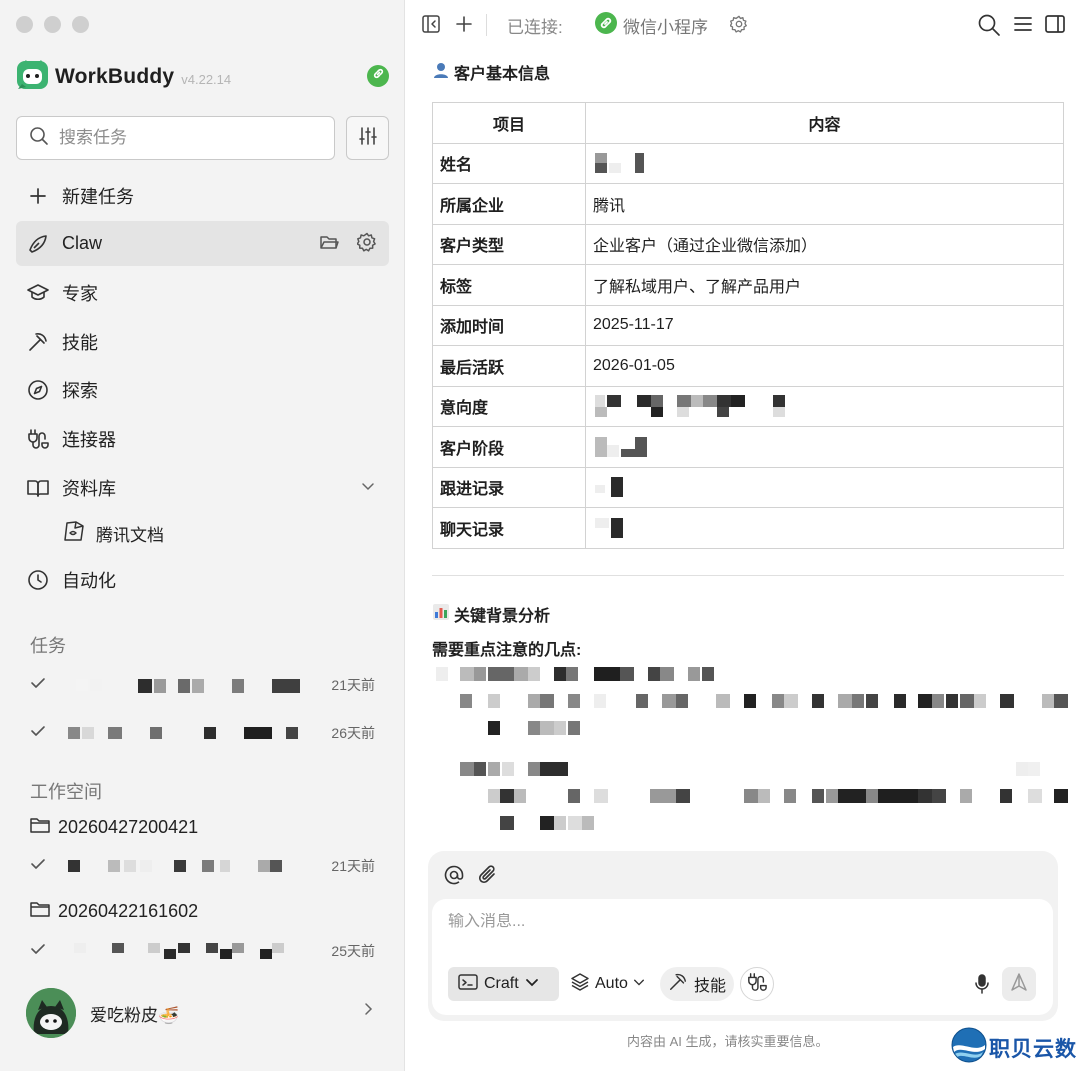 The width and height of the screenshot is (1080, 1071). What do you see at coordinates (989, 27) in the screenshot?
I see `search-icon` at bounding box center [989, 27].